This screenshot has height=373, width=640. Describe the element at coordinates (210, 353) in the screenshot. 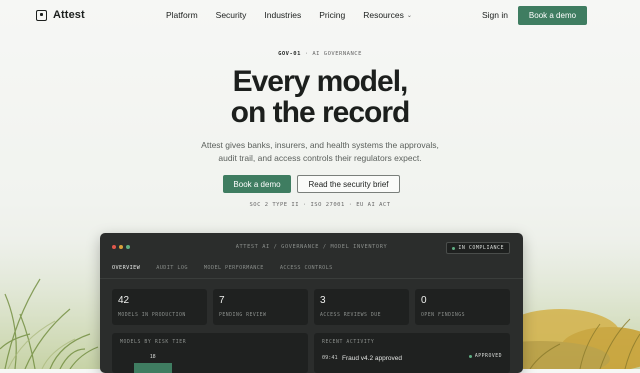

I see `risk-tier-panel: MODELS BY RISK TIER 18` at that location.